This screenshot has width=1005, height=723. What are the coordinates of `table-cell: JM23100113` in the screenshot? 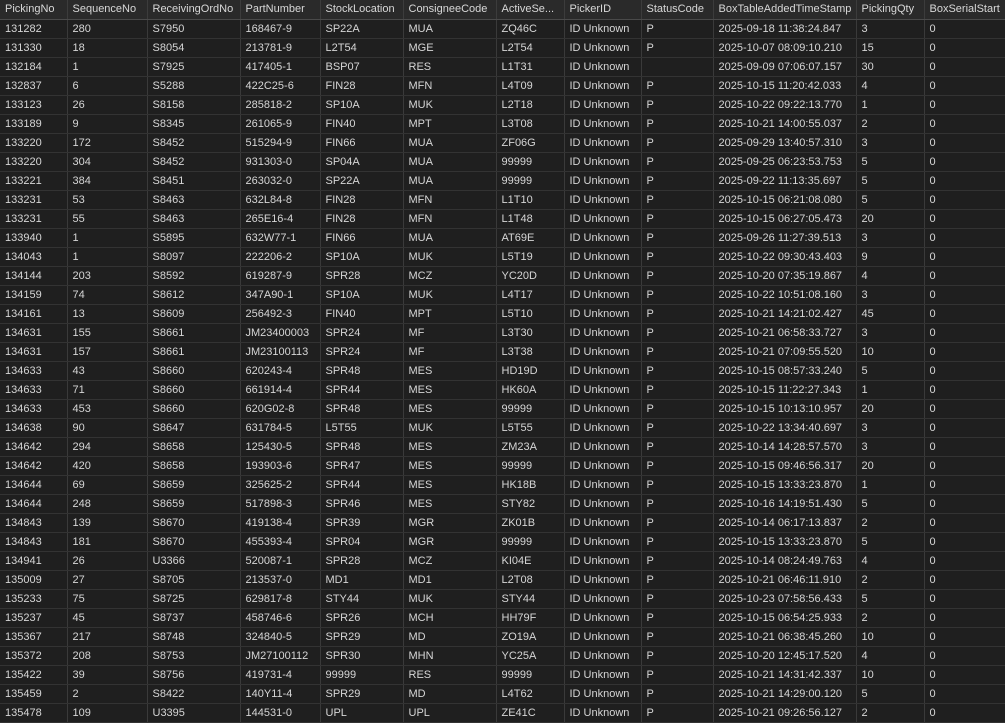 It's located at (280, 352).